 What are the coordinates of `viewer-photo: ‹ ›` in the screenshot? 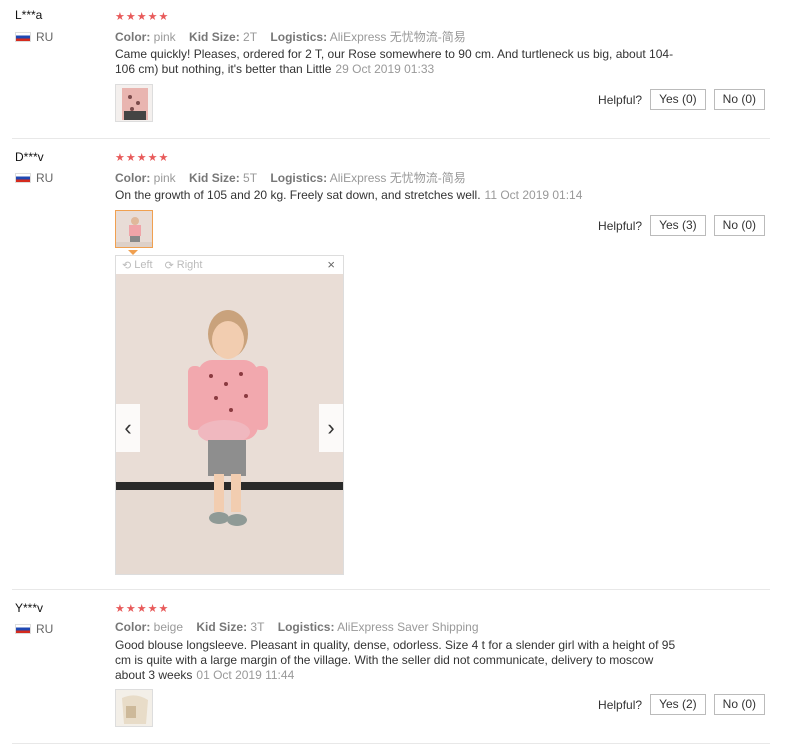 It's located at (229, 424).